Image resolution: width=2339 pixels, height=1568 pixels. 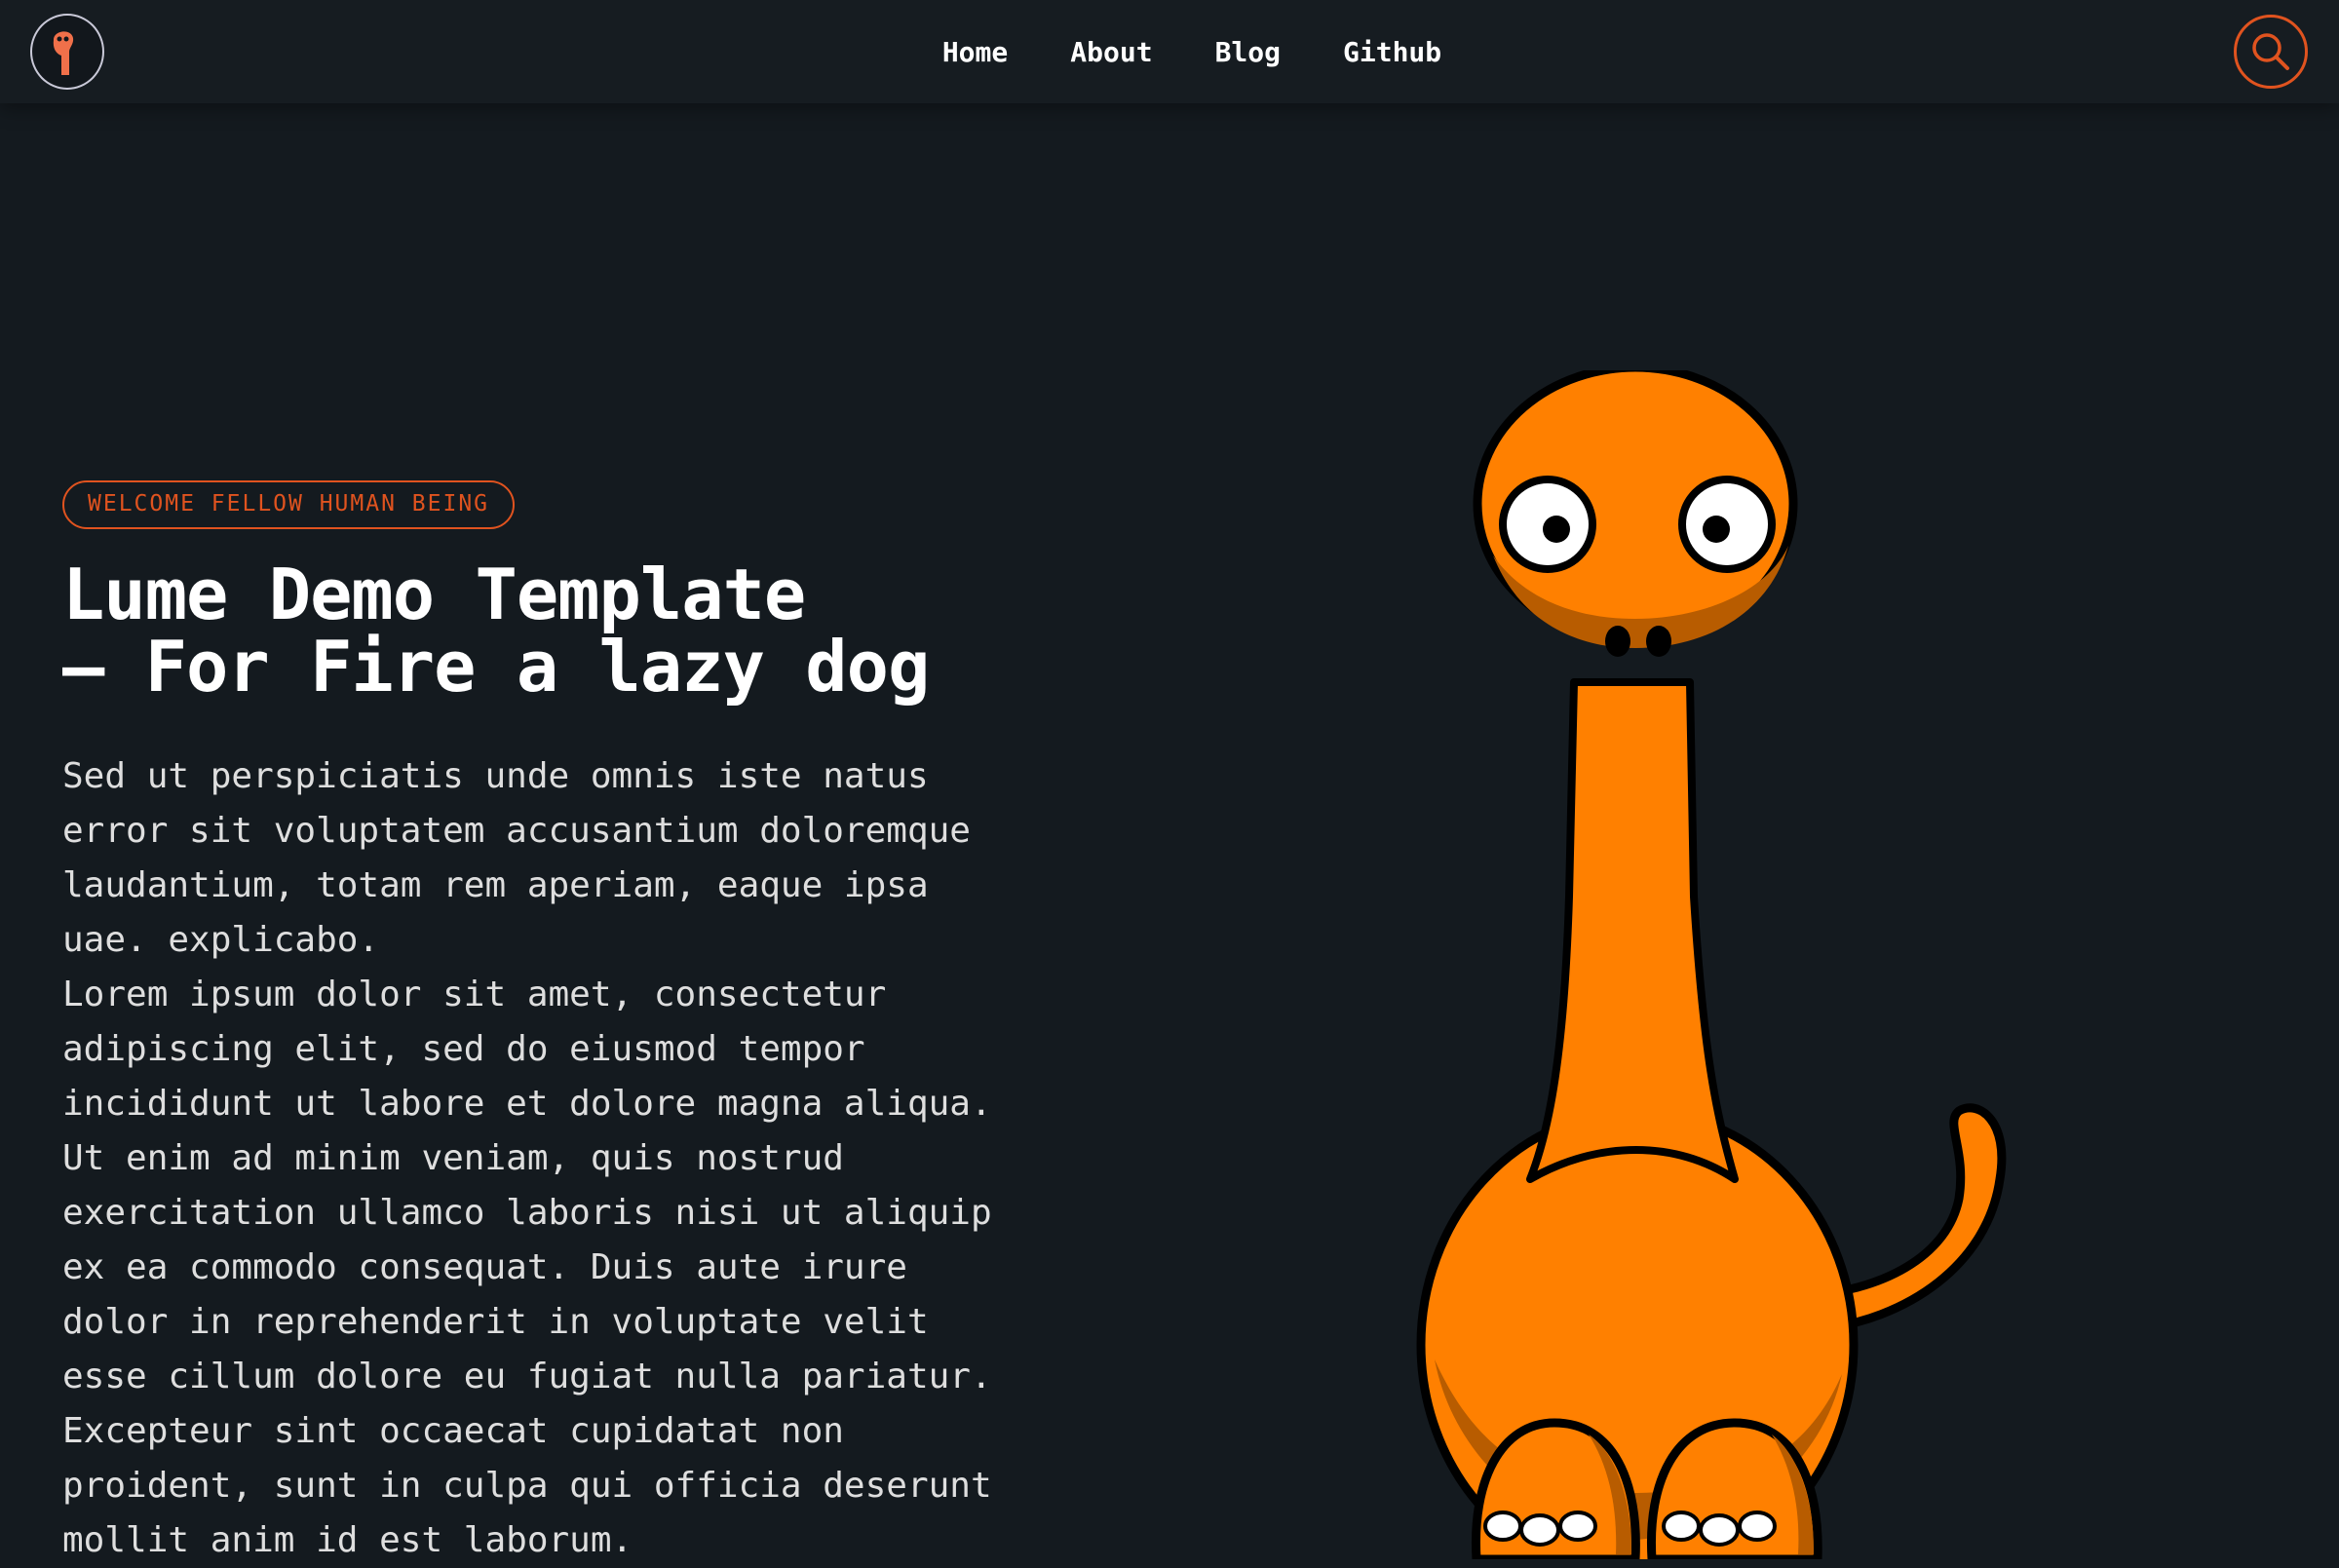 I want to click on welcome-badge: WELCOME FELLOW HUMAN BEING, so click(x=289, y=504).